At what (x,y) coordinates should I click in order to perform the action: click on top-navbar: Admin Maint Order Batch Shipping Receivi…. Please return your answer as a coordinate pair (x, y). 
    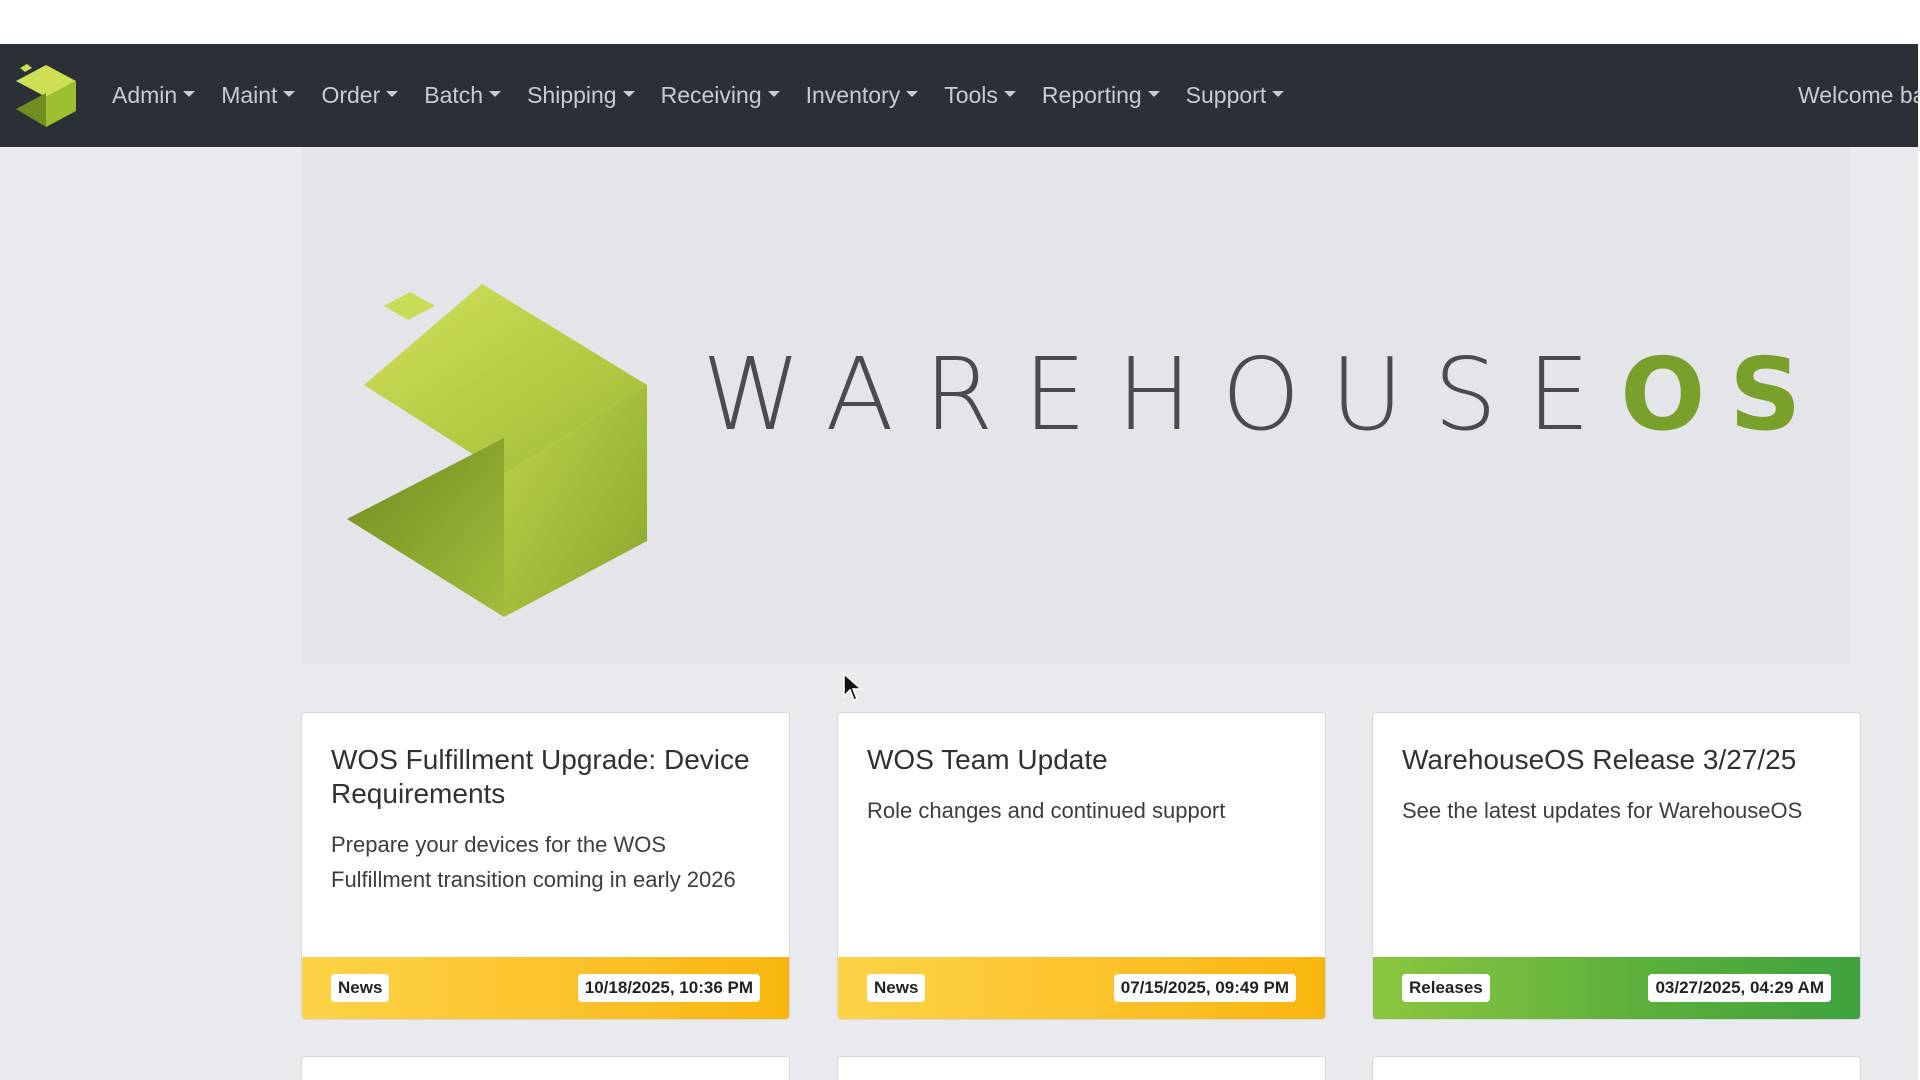
    Looking at the image, I should click on (959, 95).